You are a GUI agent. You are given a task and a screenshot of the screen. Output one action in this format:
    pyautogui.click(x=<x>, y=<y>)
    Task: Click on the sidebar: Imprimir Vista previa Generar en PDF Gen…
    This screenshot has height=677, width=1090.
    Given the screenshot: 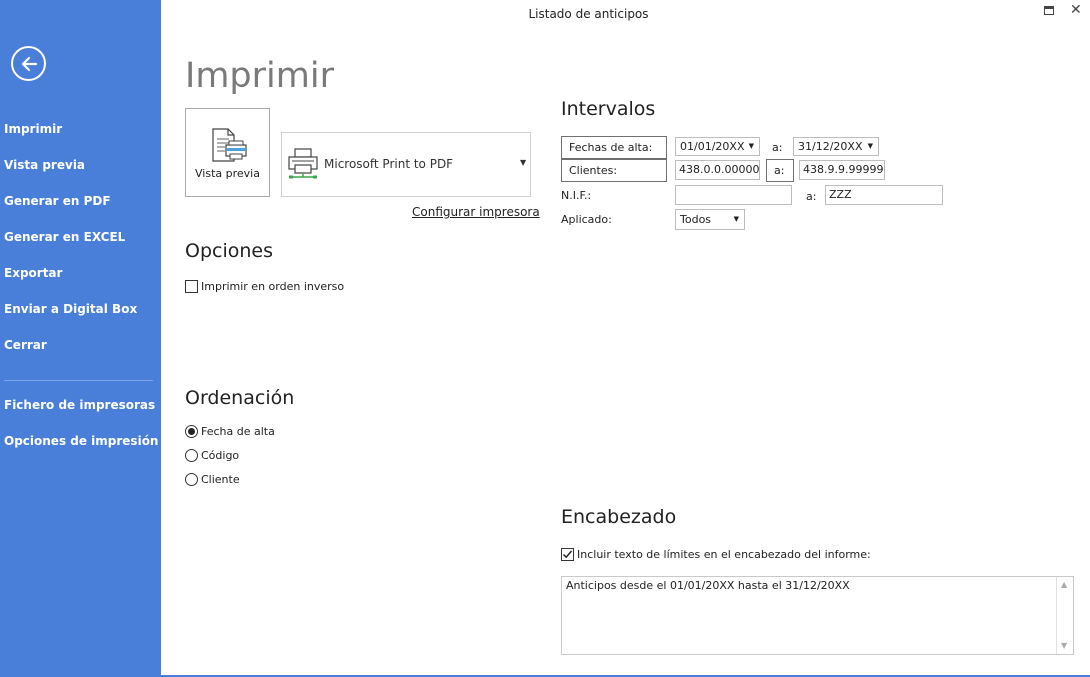 What is the action you would take?
    pyautogui.click(x=80, y=338)
    